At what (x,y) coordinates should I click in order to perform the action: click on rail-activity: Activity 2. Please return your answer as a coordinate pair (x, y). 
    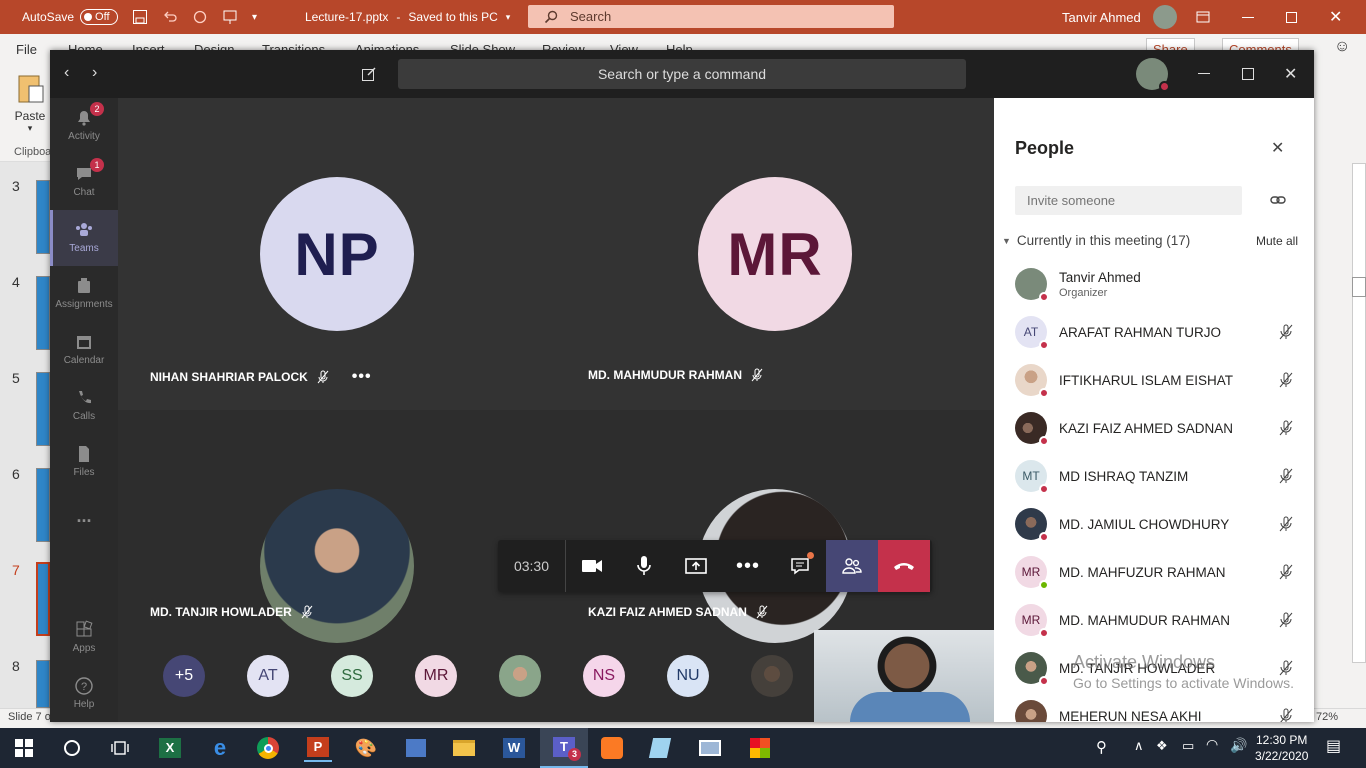
    Looking at the image, I should click on (84, 126).